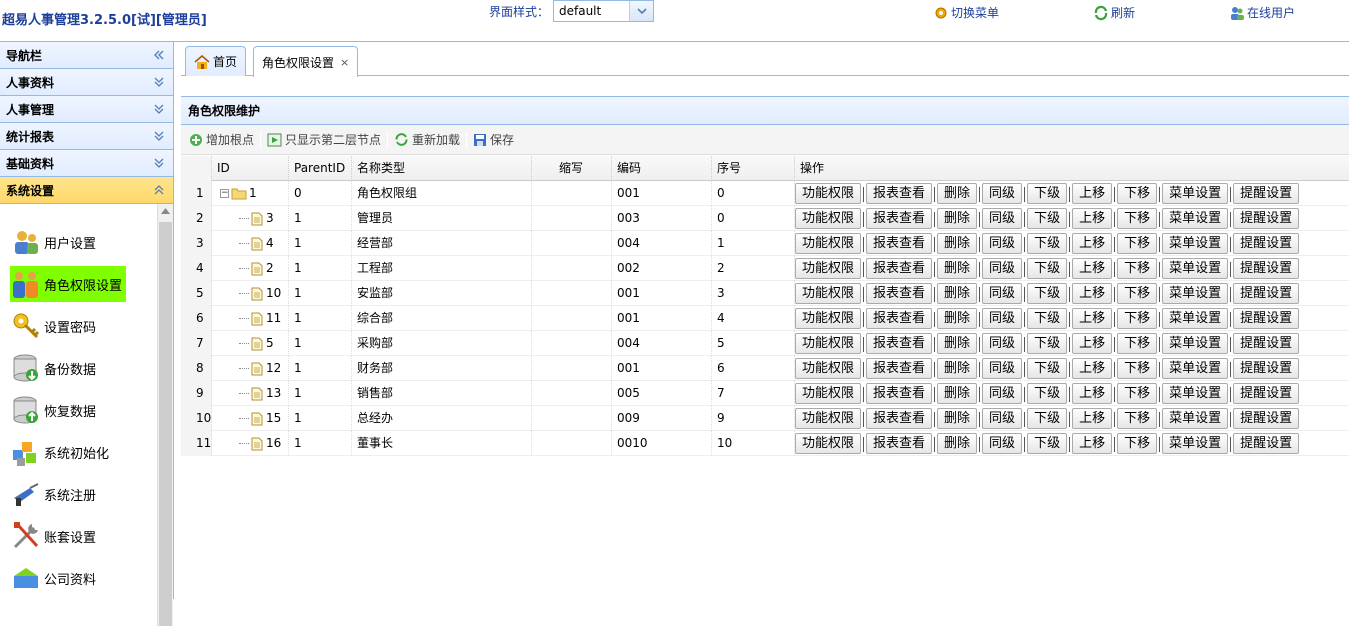 The width and height of the screenshot is (1349, 626). Describe the element at coordinates (765, 343) in the screenshot. I see `table-row: 7 5 1 采购部 004 5 功能权限 报表查看 删除 同级 下级 上移 下移 菜单设置 提醒设置` at that location.